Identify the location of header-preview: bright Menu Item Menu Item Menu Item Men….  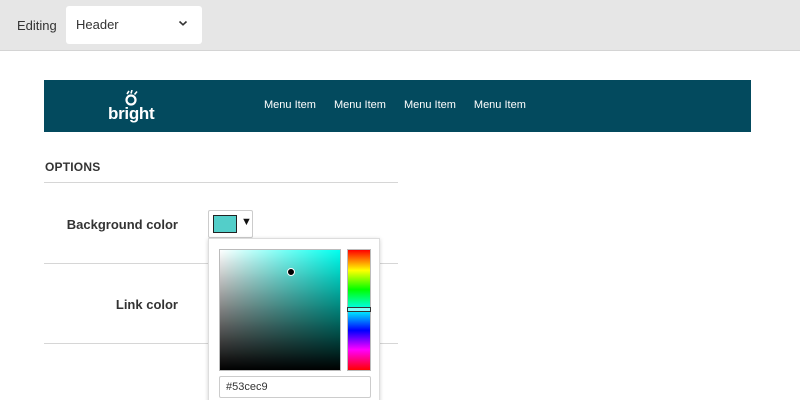
(397, 106).